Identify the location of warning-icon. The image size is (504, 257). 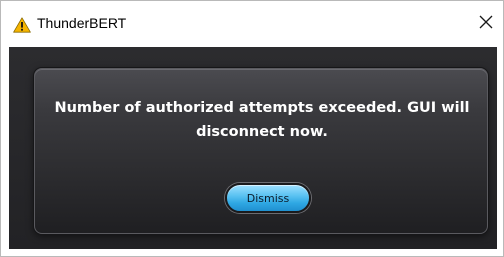
(22, 25).